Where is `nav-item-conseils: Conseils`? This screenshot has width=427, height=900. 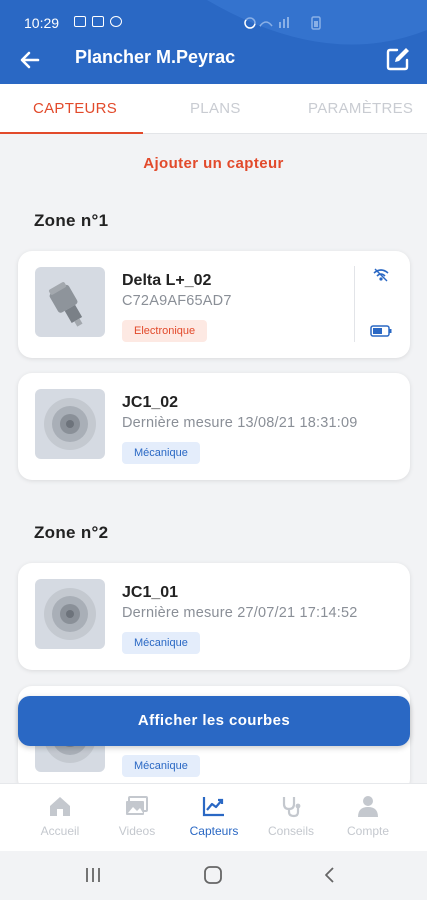
nav-item-conseils: Conseils is located at coordinates (291, 816).